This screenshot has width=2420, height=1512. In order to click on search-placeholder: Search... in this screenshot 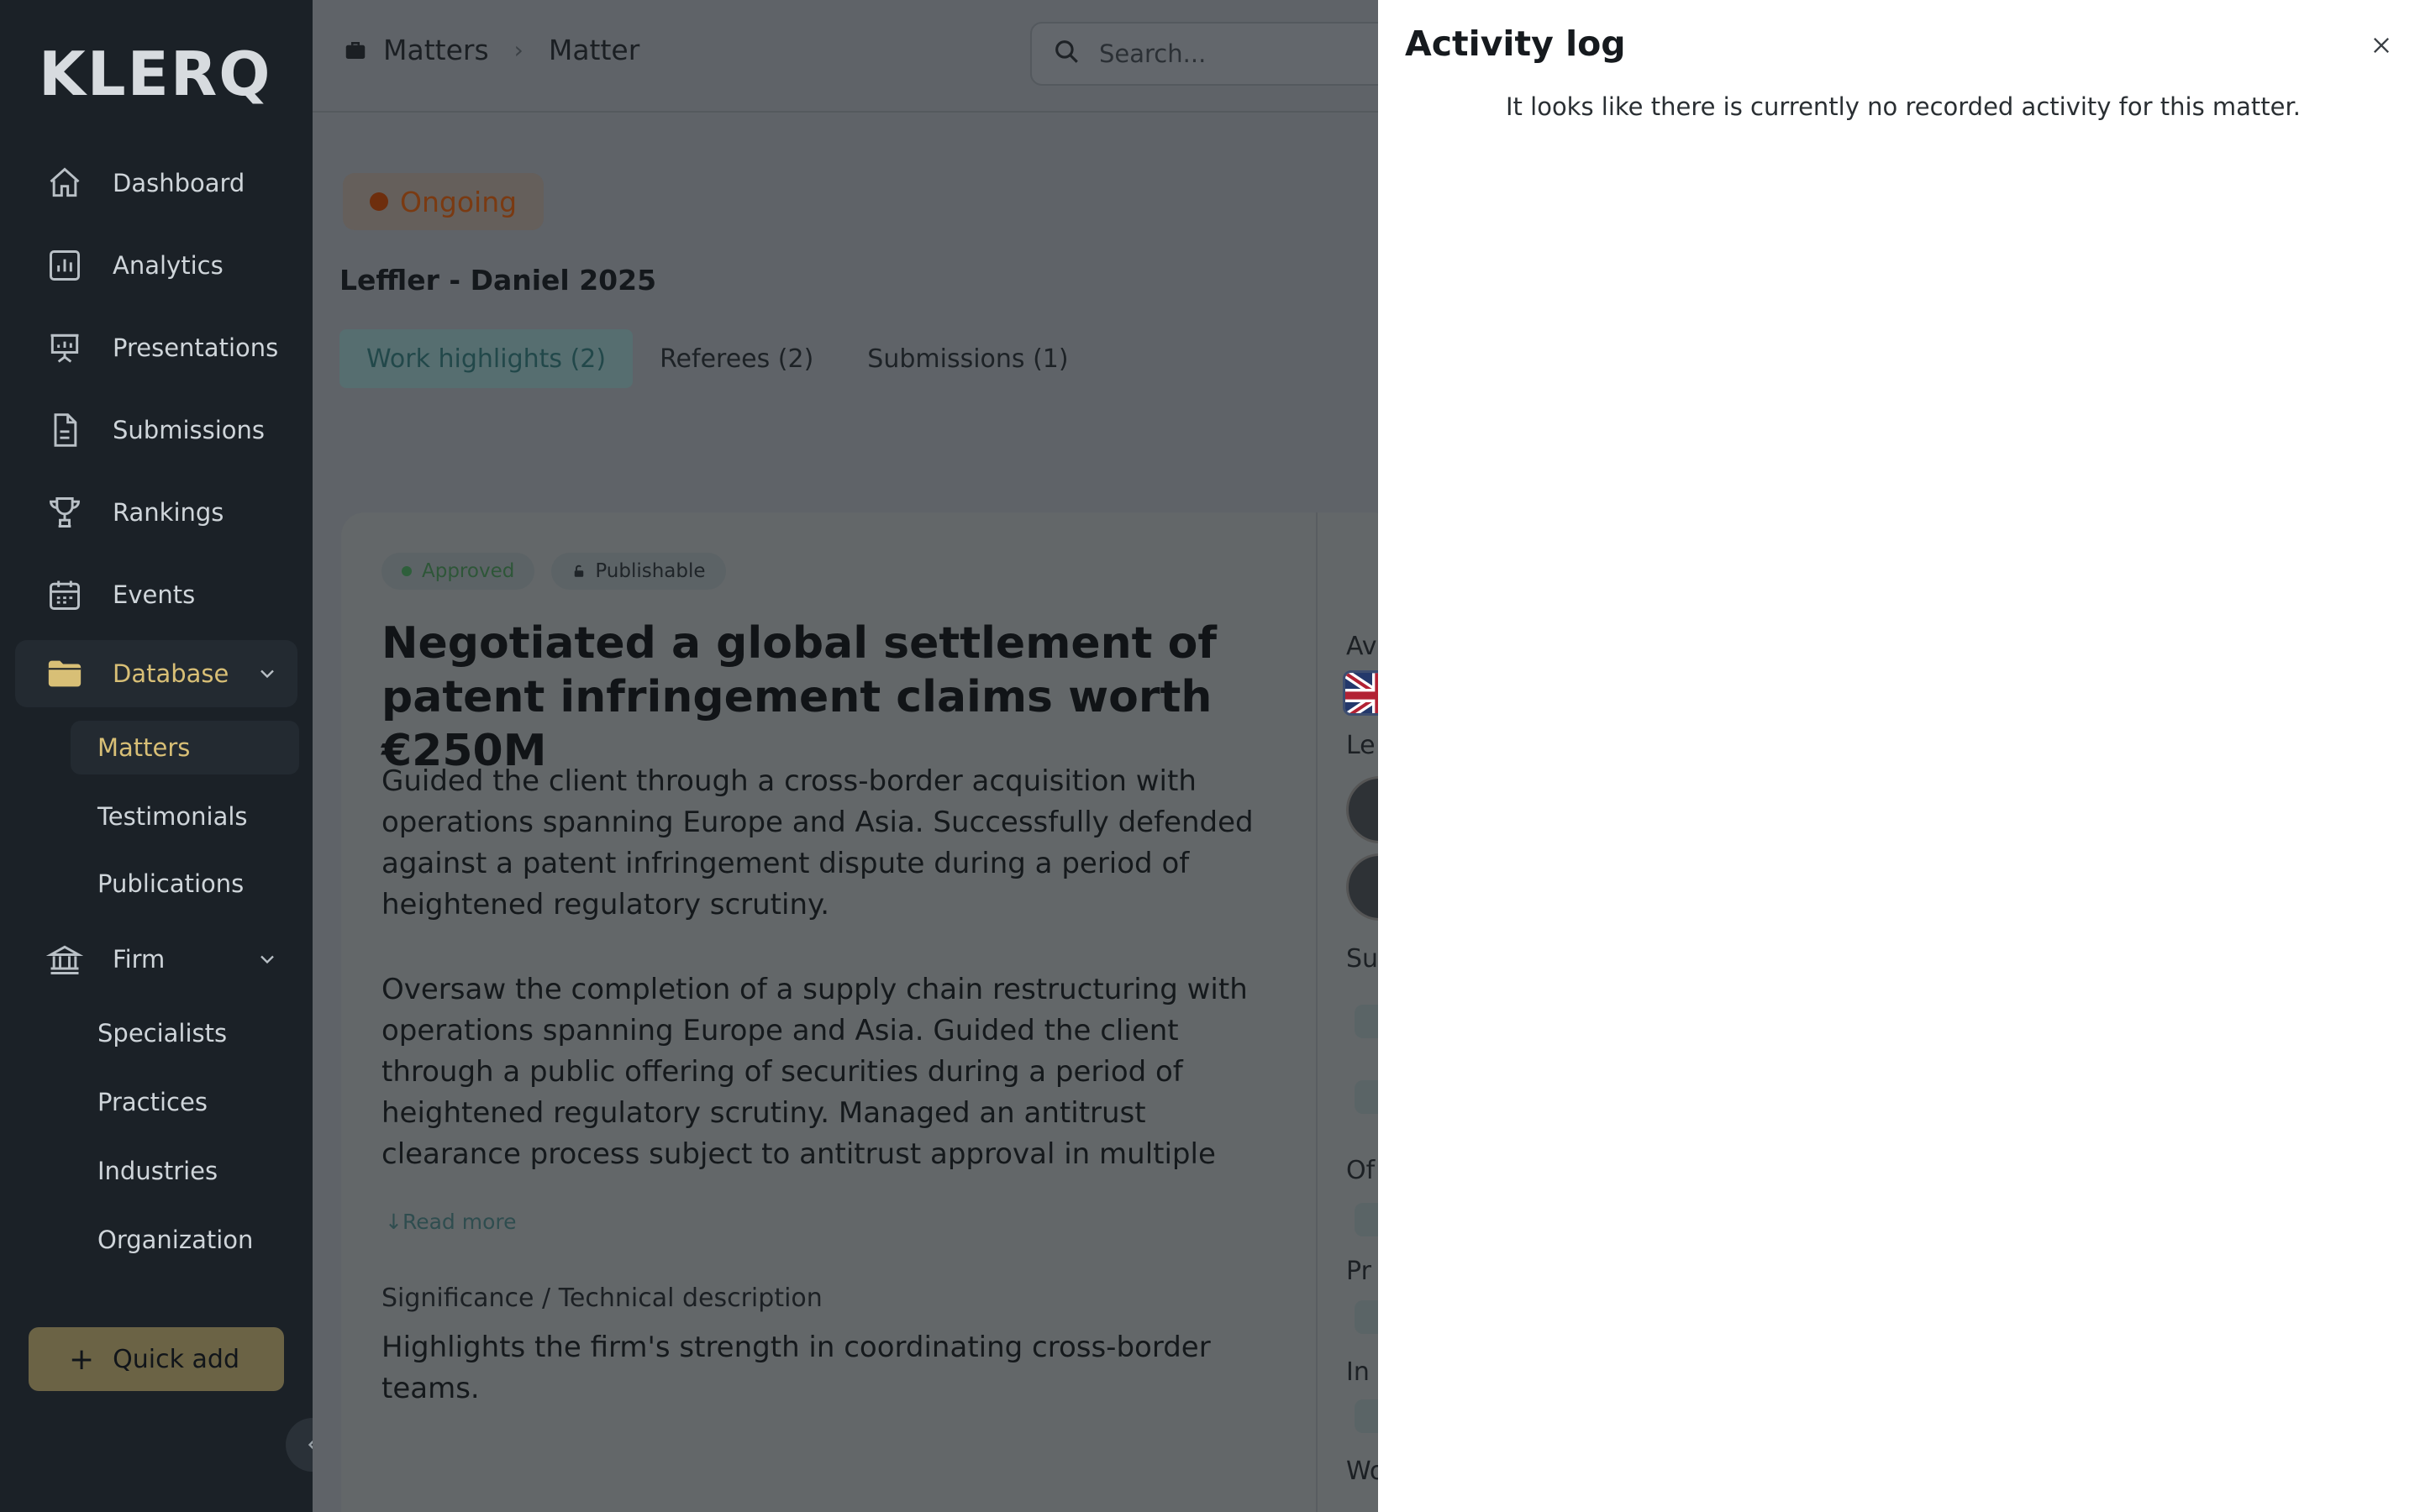, I will do `click(1153, 53)`.